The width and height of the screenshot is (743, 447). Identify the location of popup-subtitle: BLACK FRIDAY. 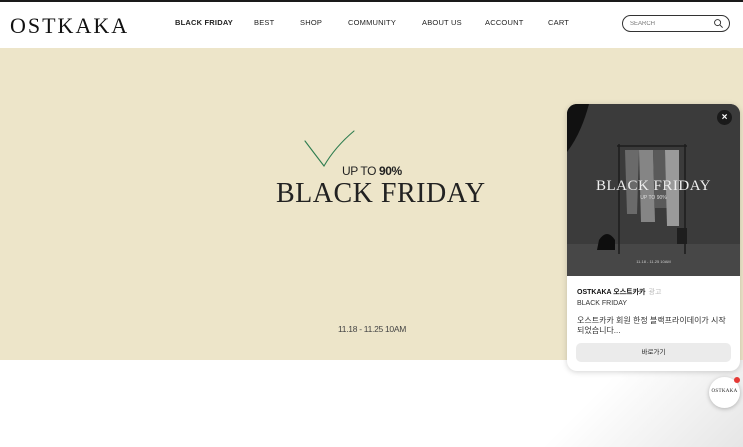
(602, 303).